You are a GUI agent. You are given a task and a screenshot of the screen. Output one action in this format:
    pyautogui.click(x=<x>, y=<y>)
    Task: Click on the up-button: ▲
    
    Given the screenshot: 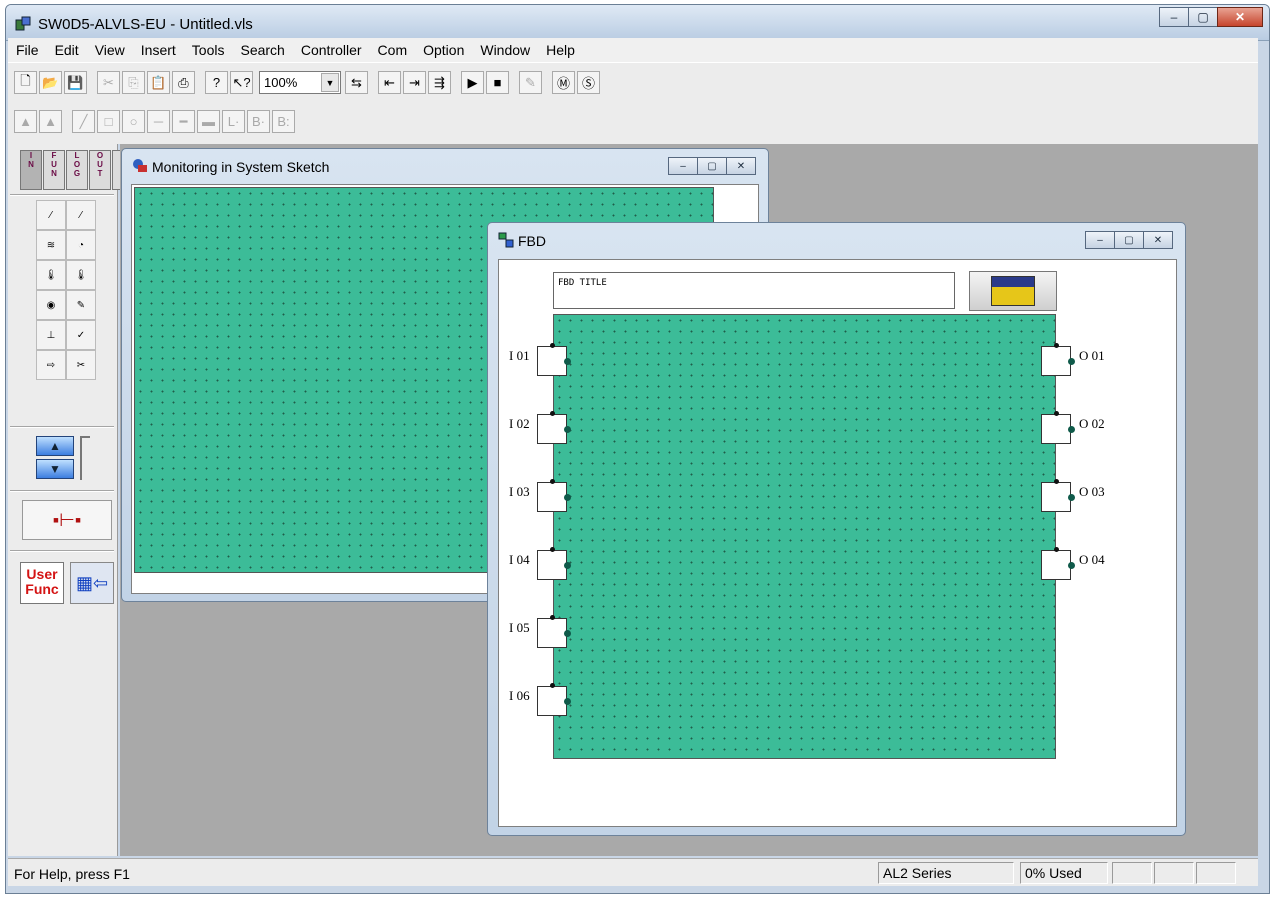 What is the action you would take?
    pyautogui.click(x=25, y=121)
    